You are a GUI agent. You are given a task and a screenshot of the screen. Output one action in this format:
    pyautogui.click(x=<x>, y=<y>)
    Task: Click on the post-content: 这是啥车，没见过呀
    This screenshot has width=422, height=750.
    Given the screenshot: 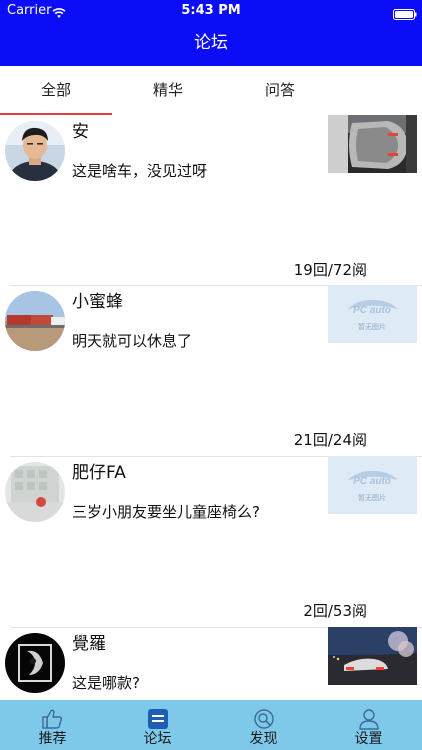 What is the action you would take?
    pyautogui.click(x=140, y=171)
    